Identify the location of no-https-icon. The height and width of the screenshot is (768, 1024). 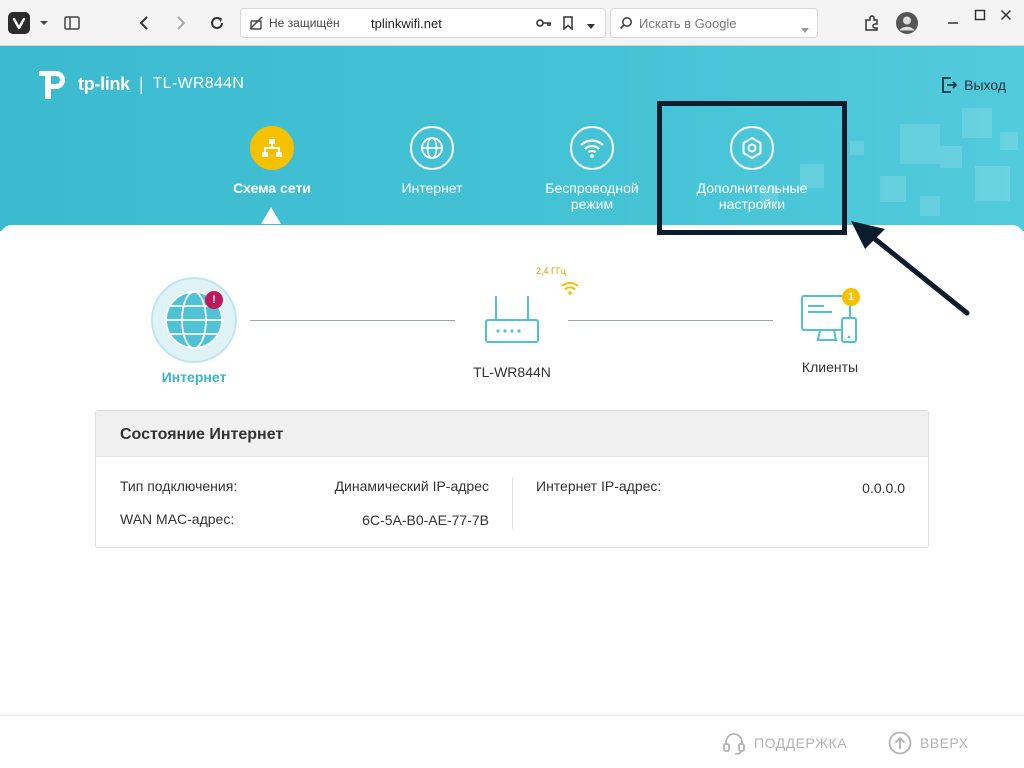
(256, 24).